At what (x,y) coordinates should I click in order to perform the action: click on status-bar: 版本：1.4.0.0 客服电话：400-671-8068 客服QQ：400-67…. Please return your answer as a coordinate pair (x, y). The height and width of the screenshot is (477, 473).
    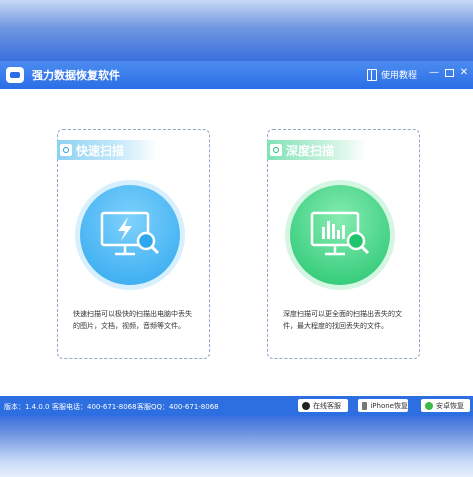
    Looking at the image, I should click on (236, 406).